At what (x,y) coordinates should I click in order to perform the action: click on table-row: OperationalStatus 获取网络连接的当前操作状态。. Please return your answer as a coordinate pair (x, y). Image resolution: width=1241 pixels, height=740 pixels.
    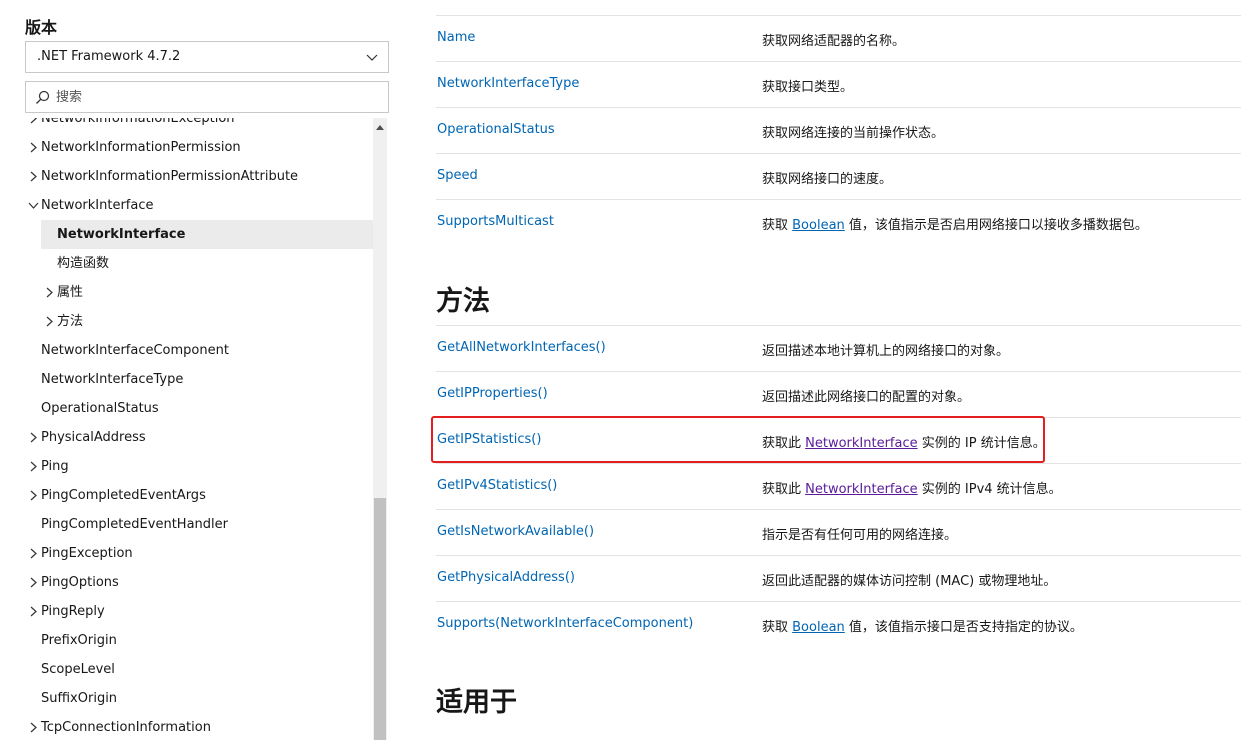
    Looking at the image, I should click on (838, 130).